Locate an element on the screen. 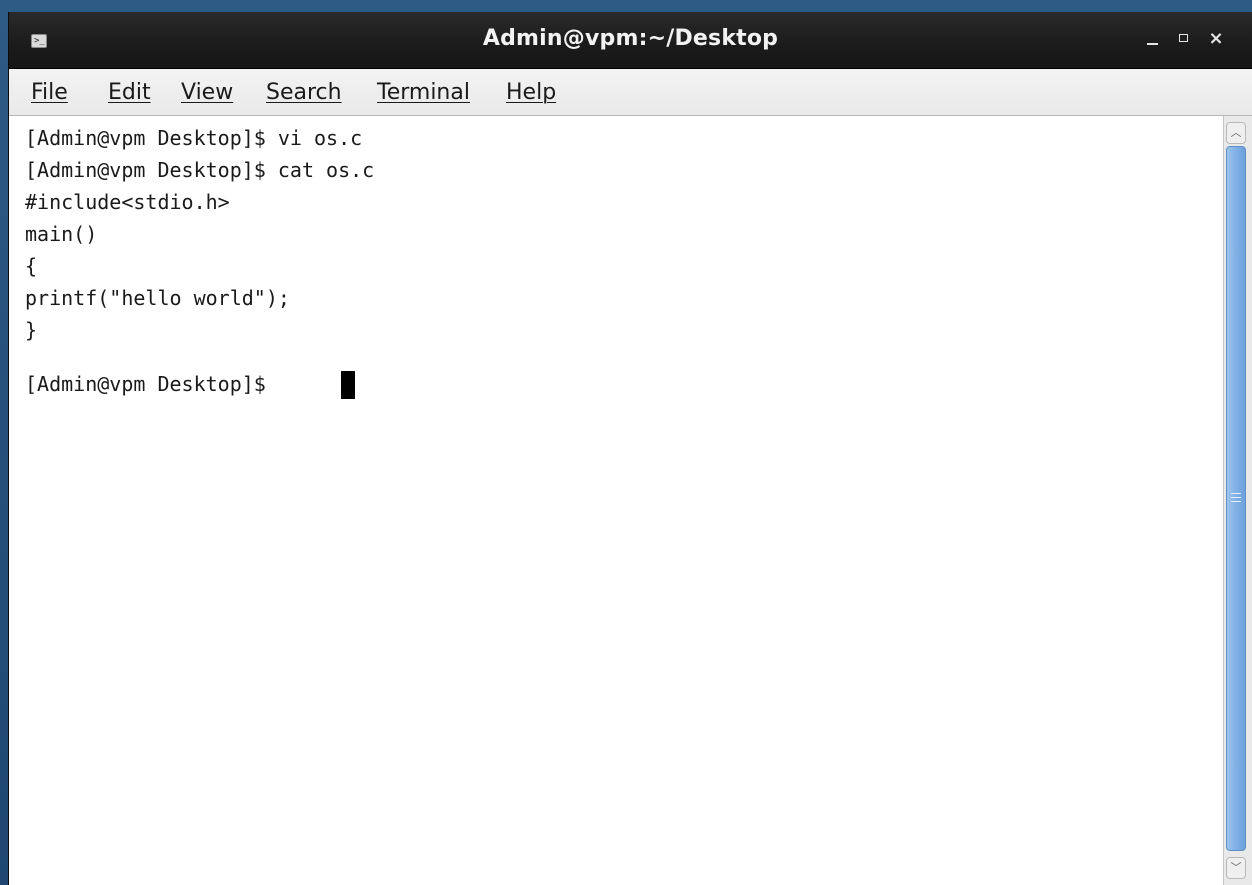  chevron-up-icon: ︿ is located at coordinates (1236, 132).